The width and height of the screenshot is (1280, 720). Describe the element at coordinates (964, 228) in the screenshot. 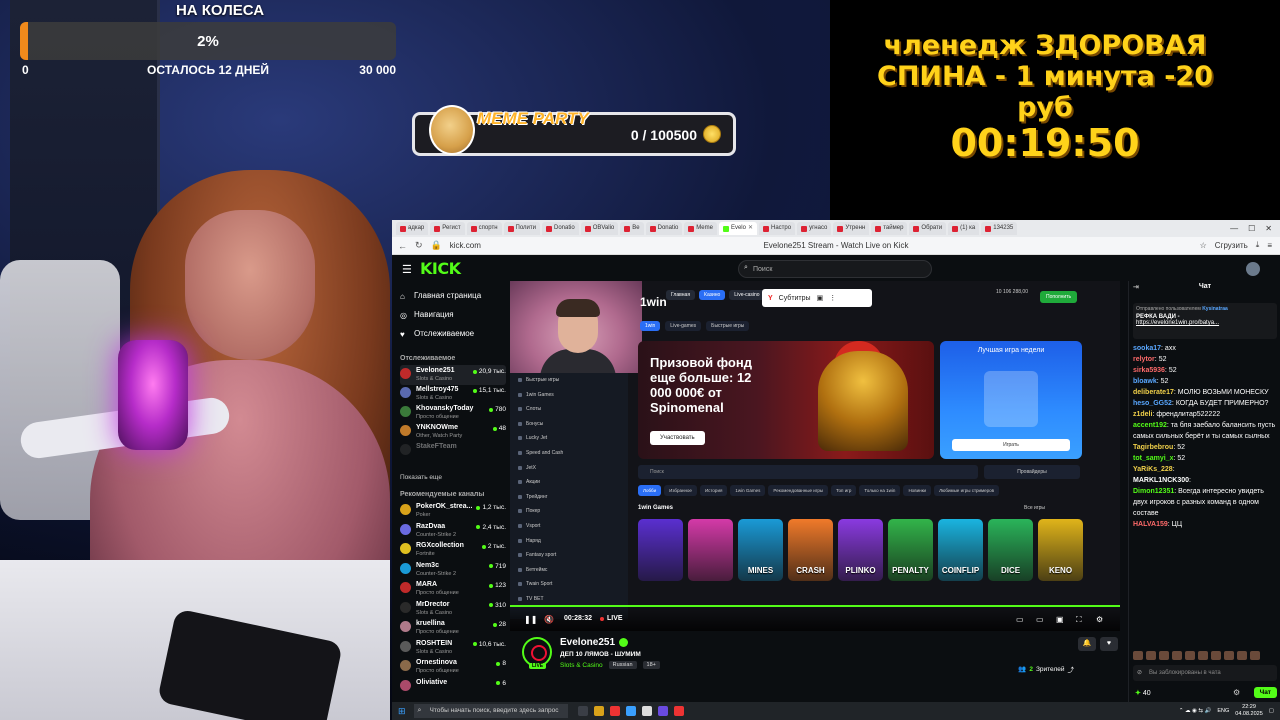

I see `browser-tab: (1) ка` at that location.